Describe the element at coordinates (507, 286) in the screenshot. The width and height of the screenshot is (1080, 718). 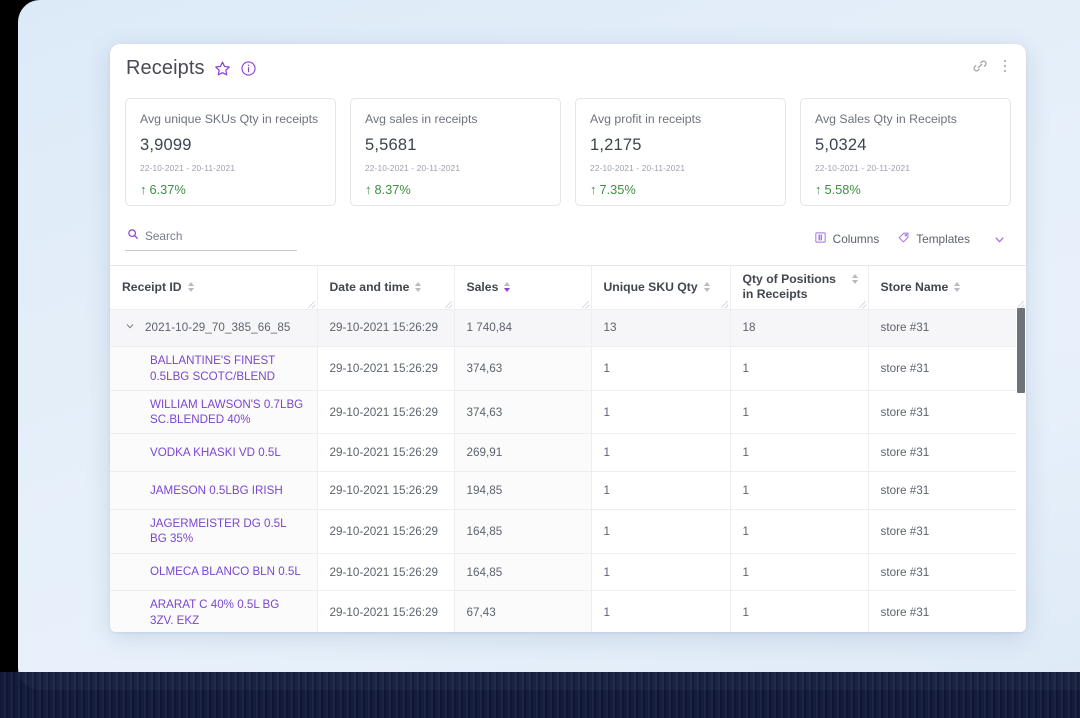
I see `sort-icon-sales` at that location.